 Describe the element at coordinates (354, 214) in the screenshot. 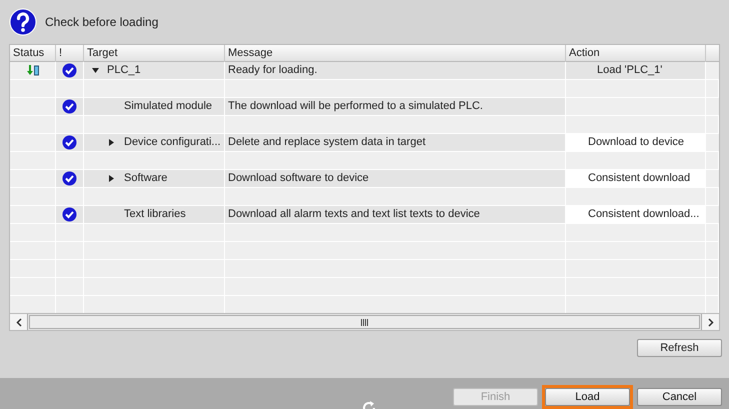

I see `message-text: Download all alarm texts and text list texts to device` at that location.